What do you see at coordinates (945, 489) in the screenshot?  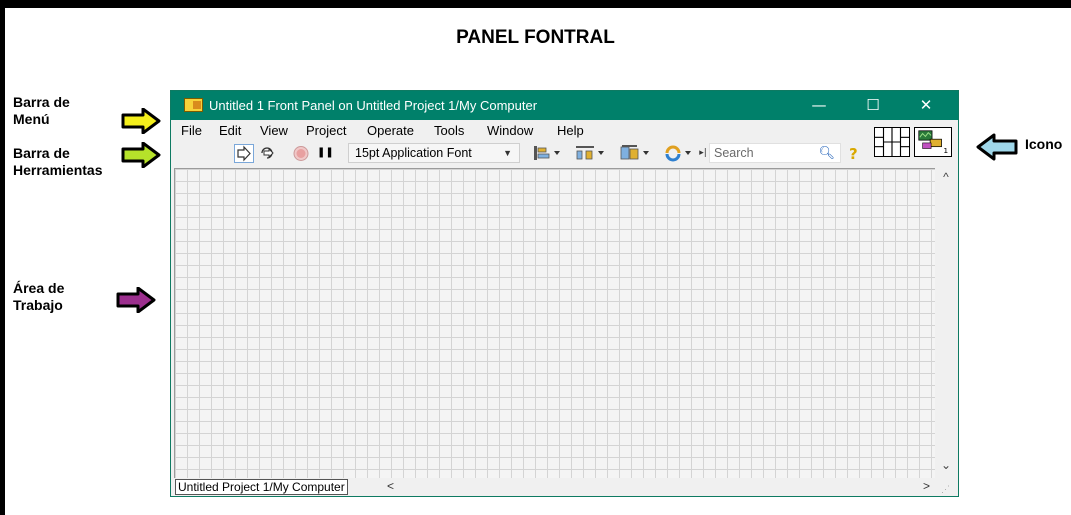 I see `resize-grip-icon: ⋰` at bounding box center [945, 489].